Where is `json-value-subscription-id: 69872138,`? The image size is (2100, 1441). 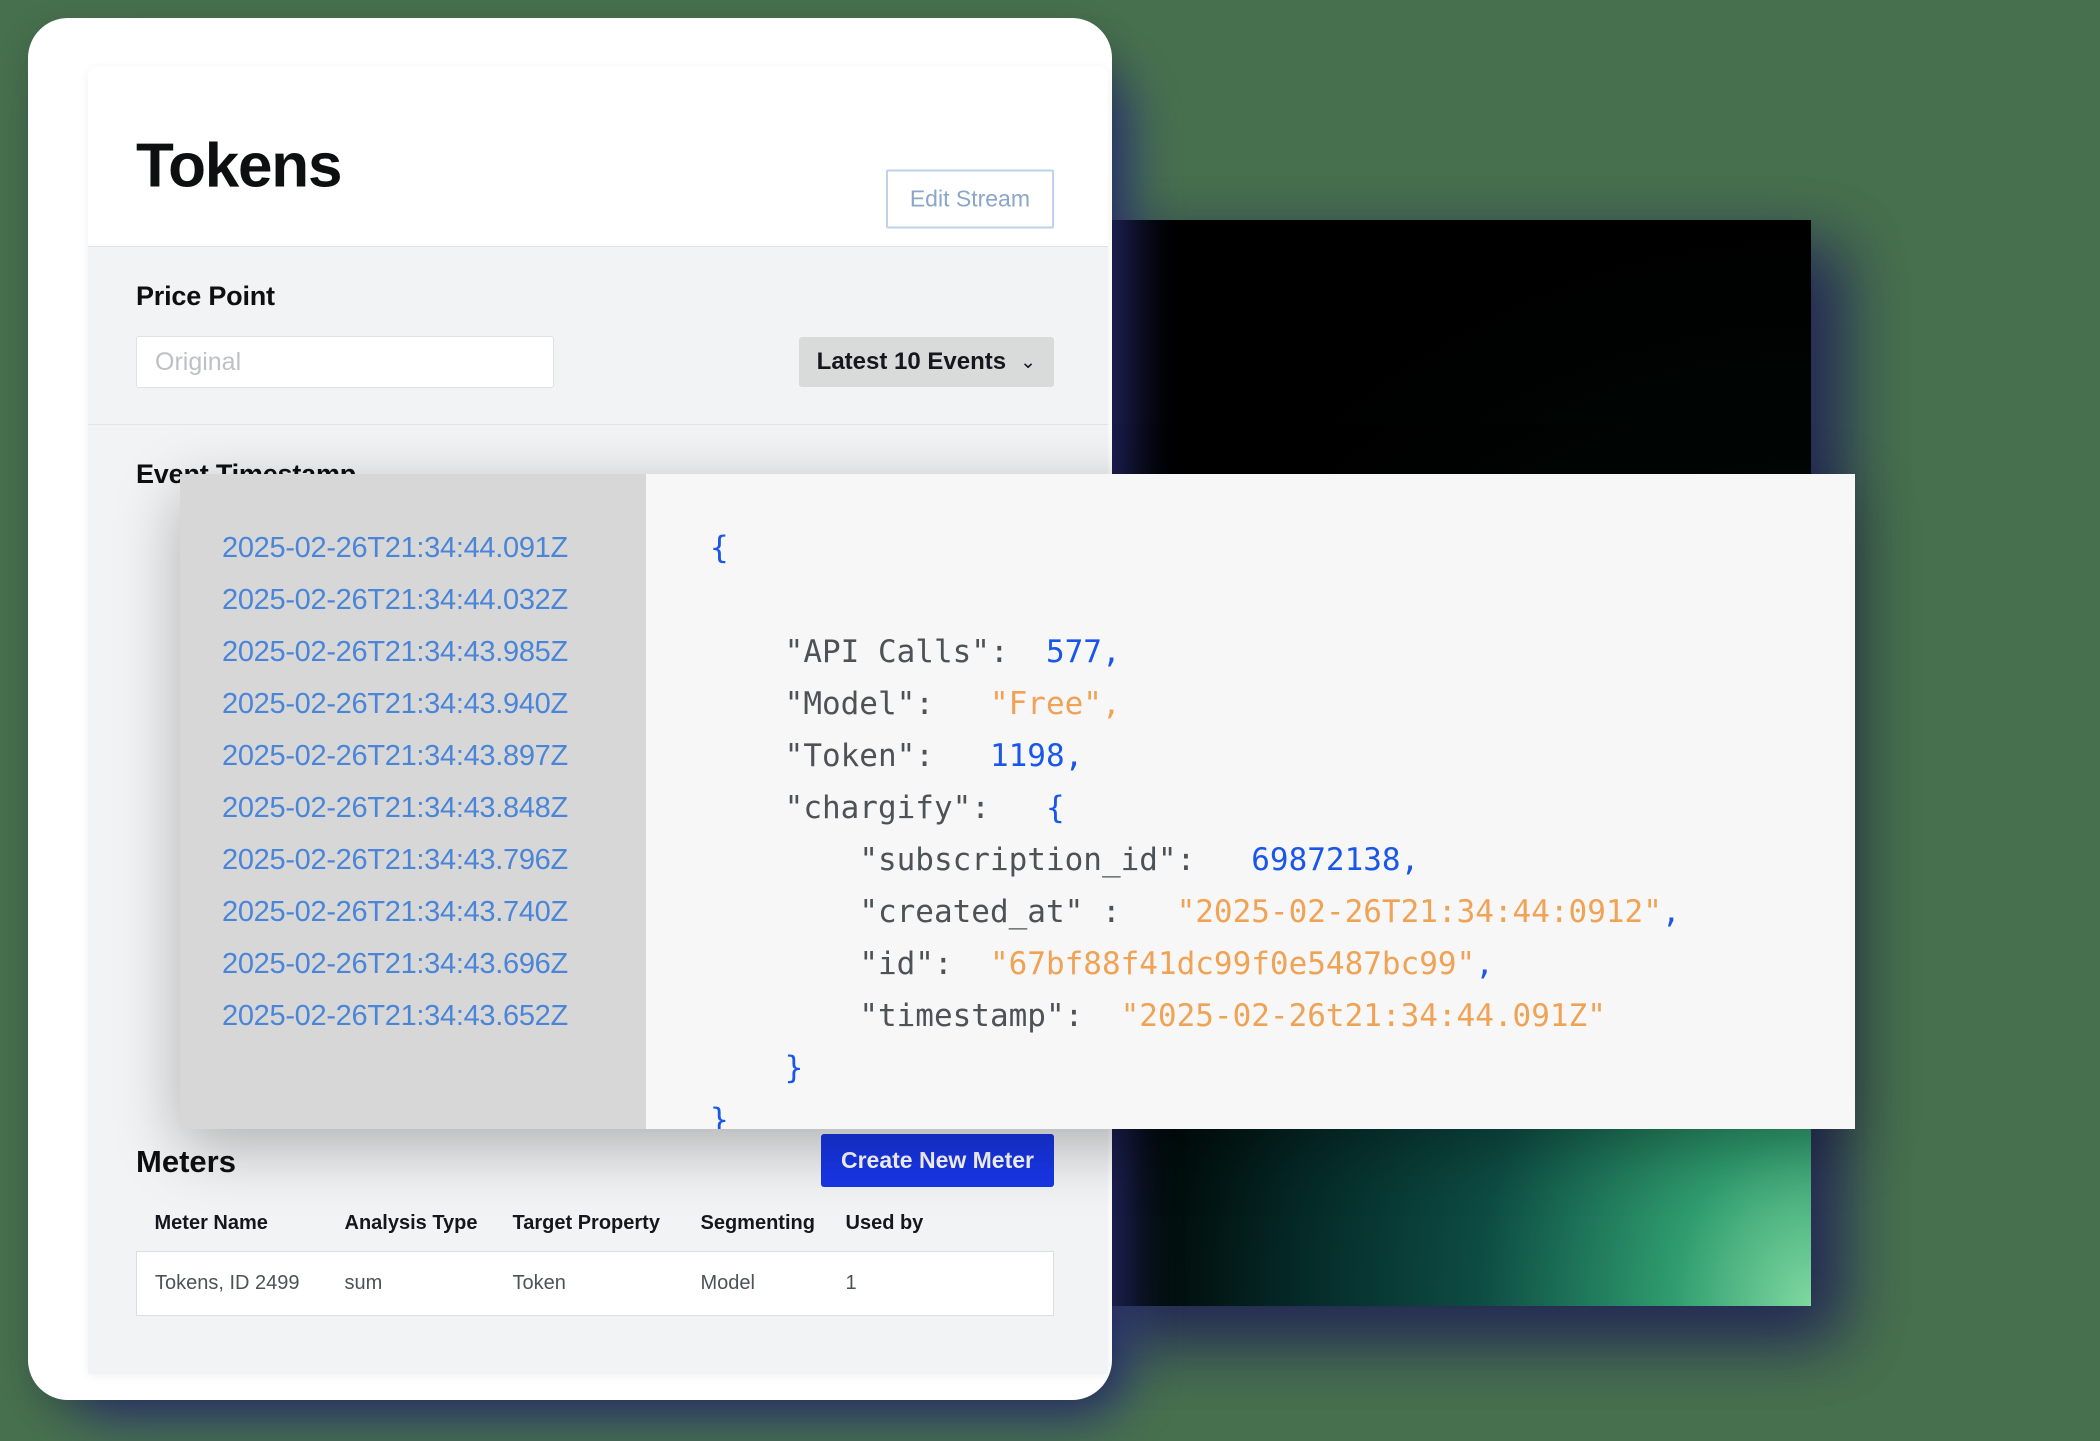 json-value-subscription-id: 69872138, is located at coordinates (1335, 860).